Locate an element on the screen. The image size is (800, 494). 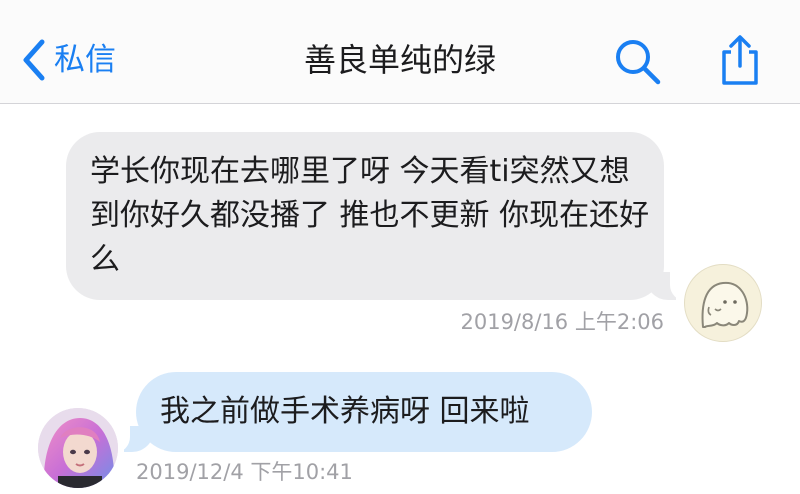
user-photo-icon is located at coordinates (78, 448).